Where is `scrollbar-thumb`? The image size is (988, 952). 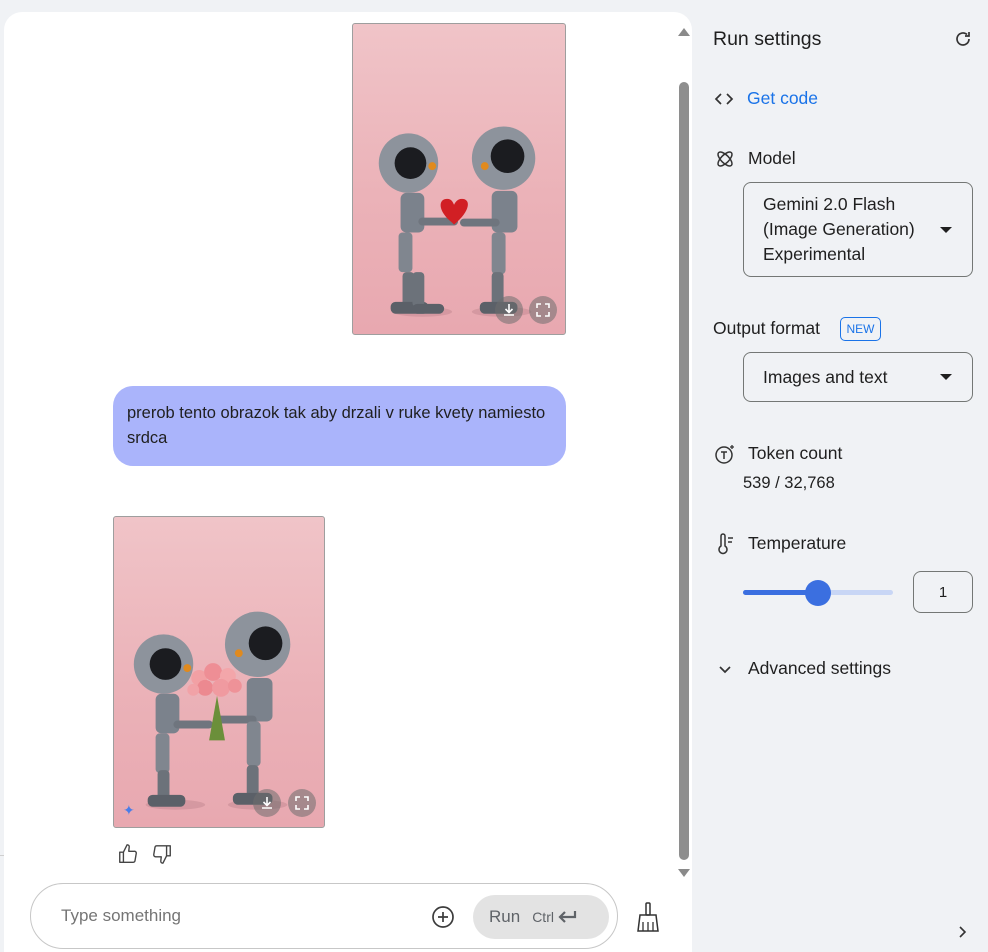 scrollbar-thumb is located at coordinates (684, 471).